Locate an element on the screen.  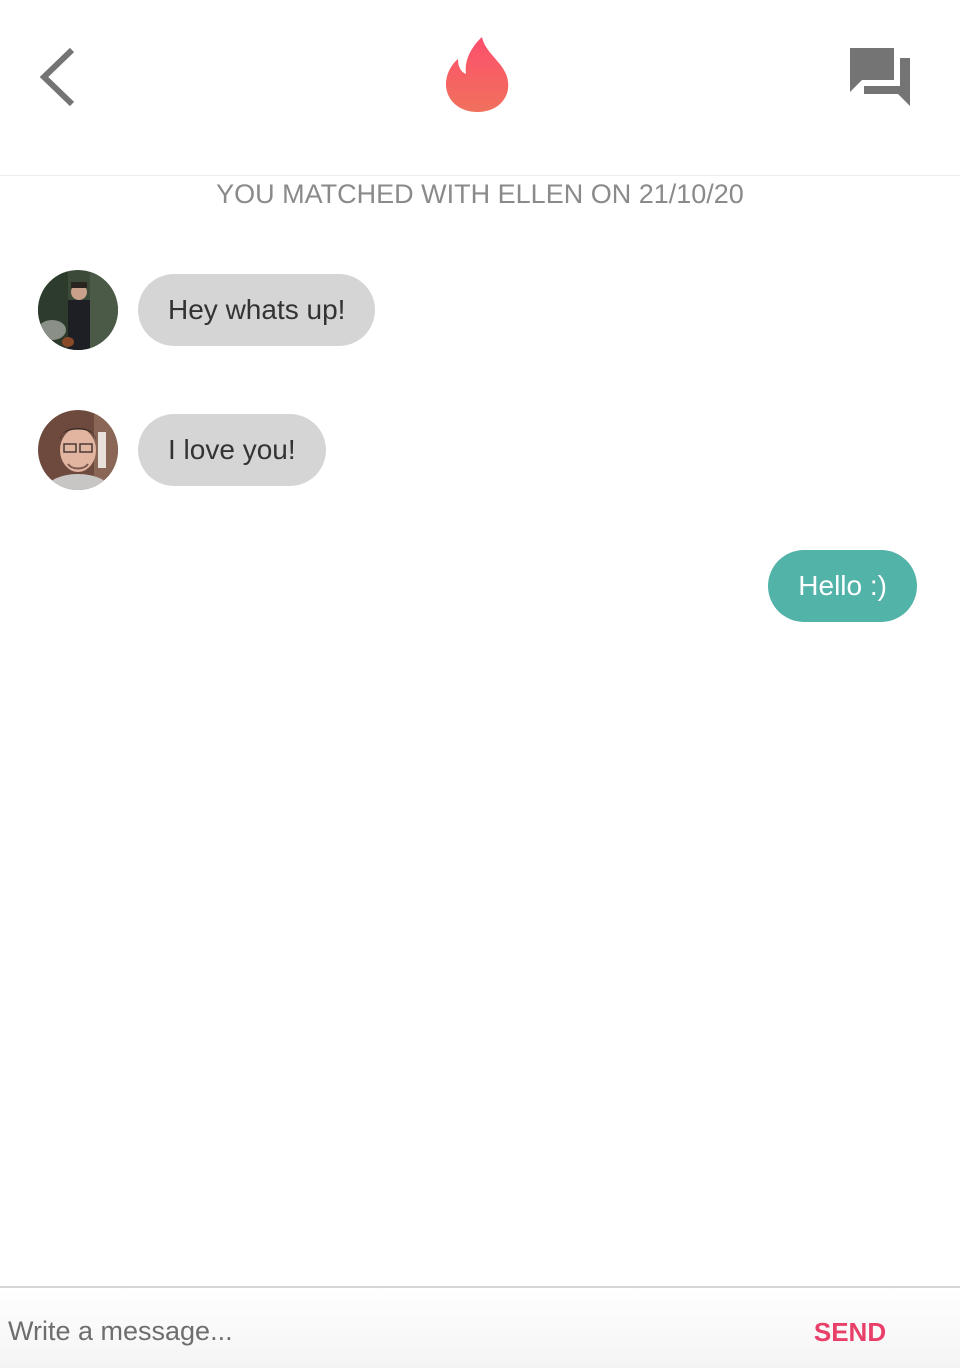
match-banner: YOU MATCHED WITH ELLEN ON 21/10/20 is located at coordinates (480, 194).